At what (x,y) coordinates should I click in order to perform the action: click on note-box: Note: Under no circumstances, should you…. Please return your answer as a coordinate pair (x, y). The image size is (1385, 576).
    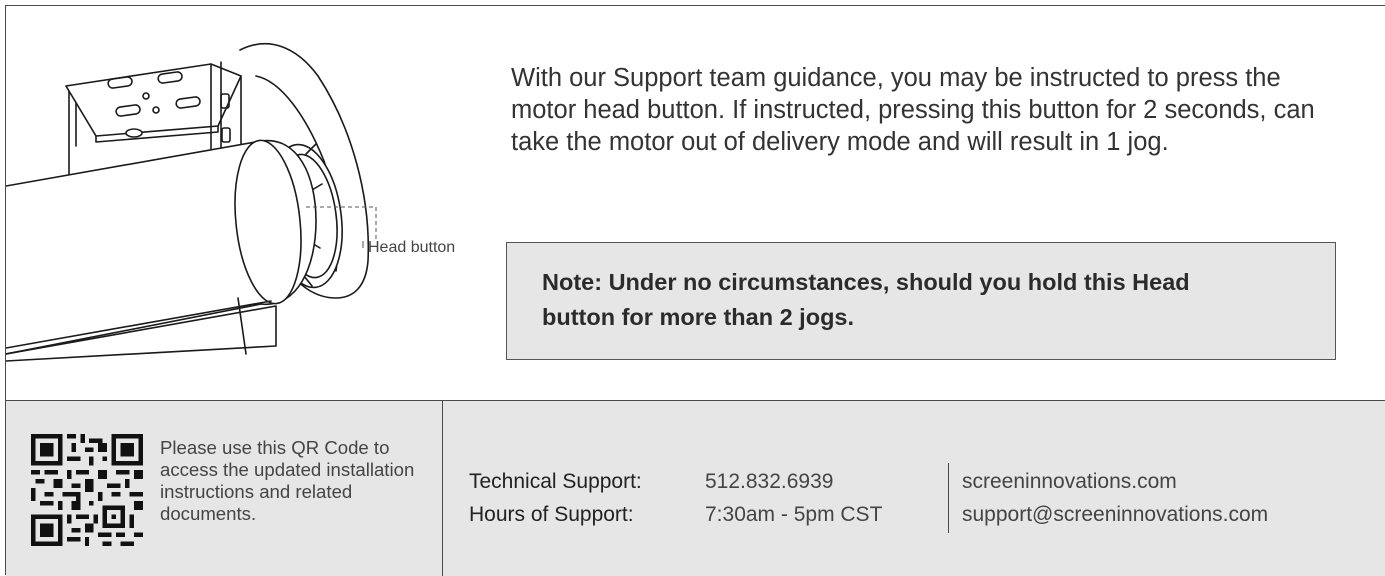
    Looking at the image, I should click on (921, 301).